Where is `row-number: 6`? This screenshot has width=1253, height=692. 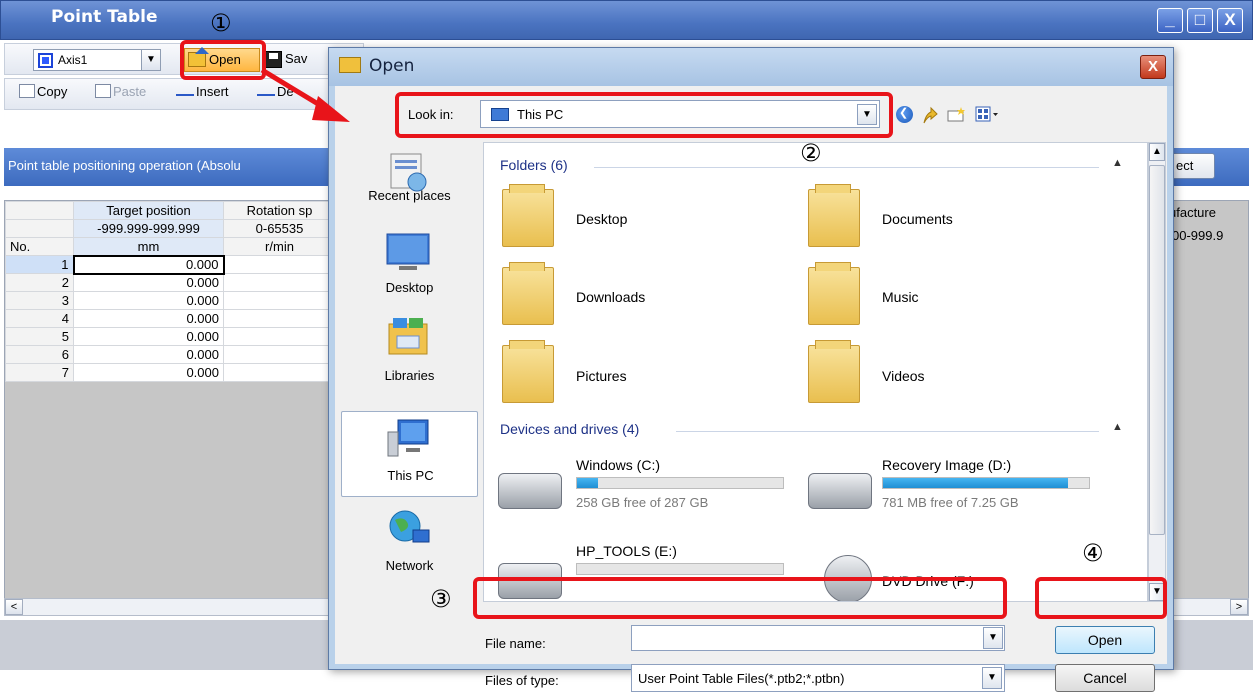 row-number: 6 is located at coordinates (39, 354).